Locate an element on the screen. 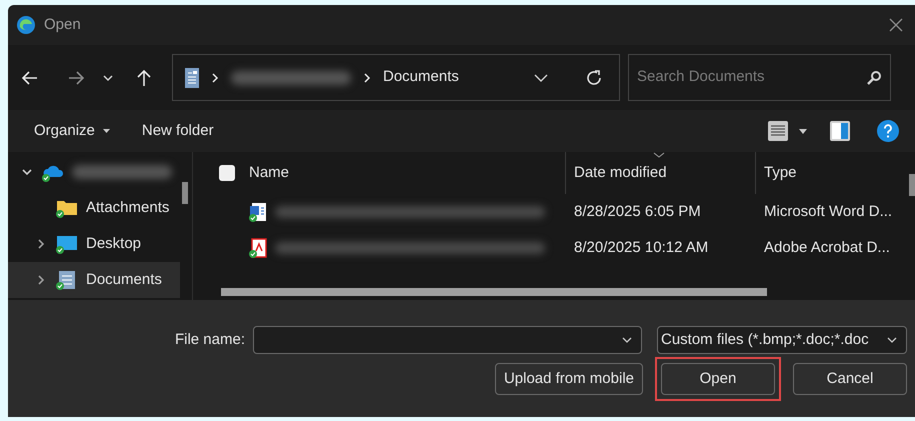 This screenshot has width=915, height=421. vertical-scrollbar is located at coordinates (912, 185).